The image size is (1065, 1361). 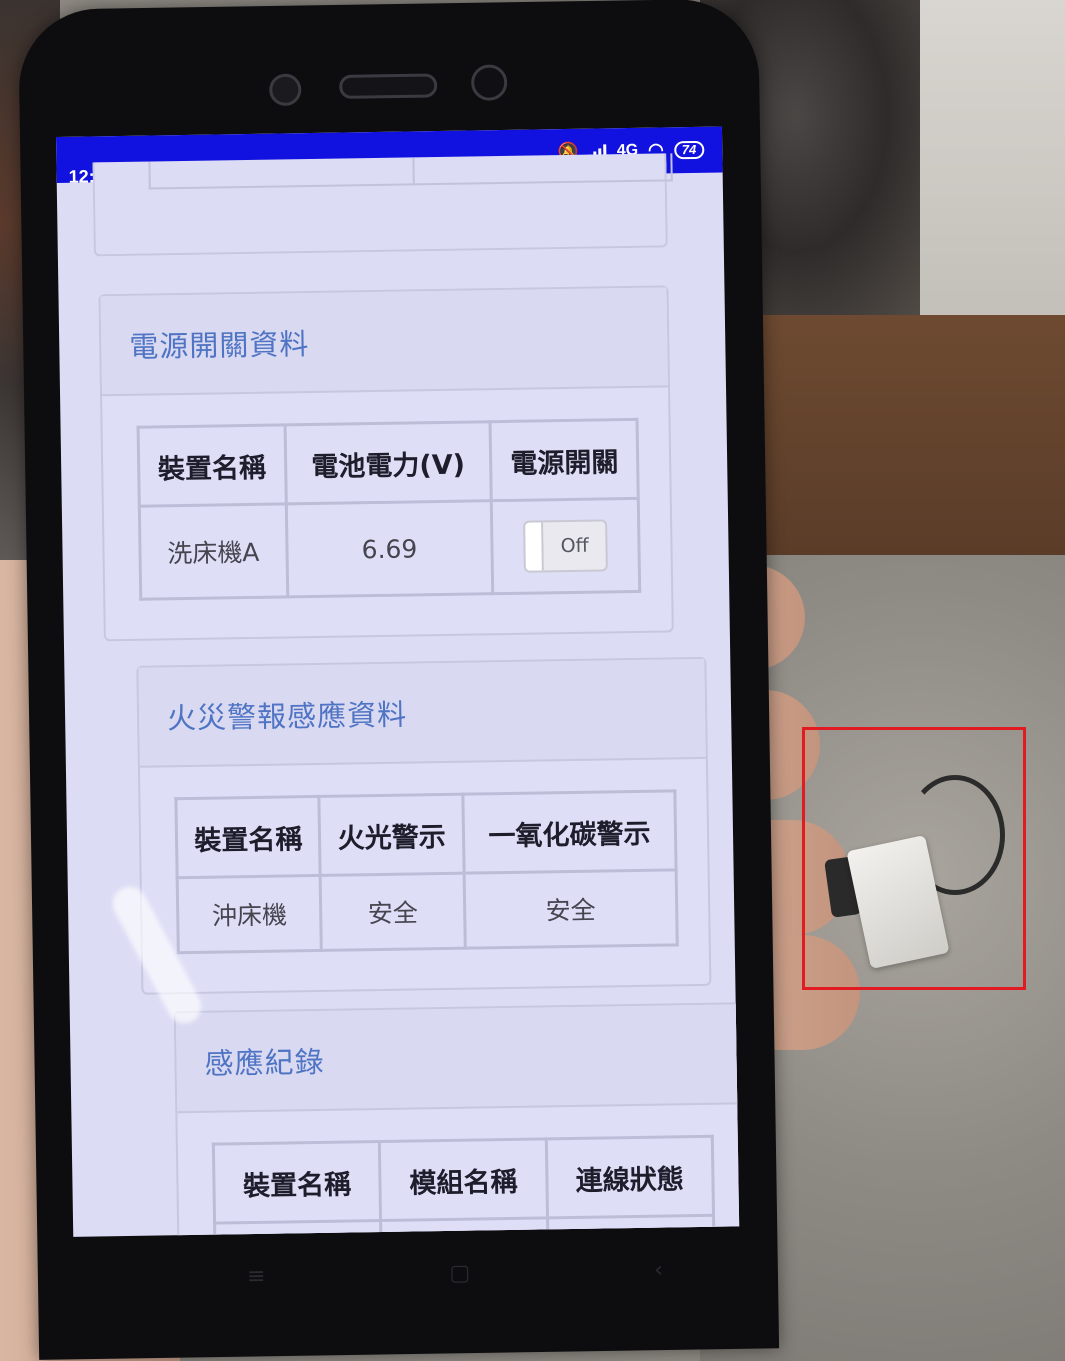 I want to click on power-switch-cell: Off, so click(x=565, y=546).